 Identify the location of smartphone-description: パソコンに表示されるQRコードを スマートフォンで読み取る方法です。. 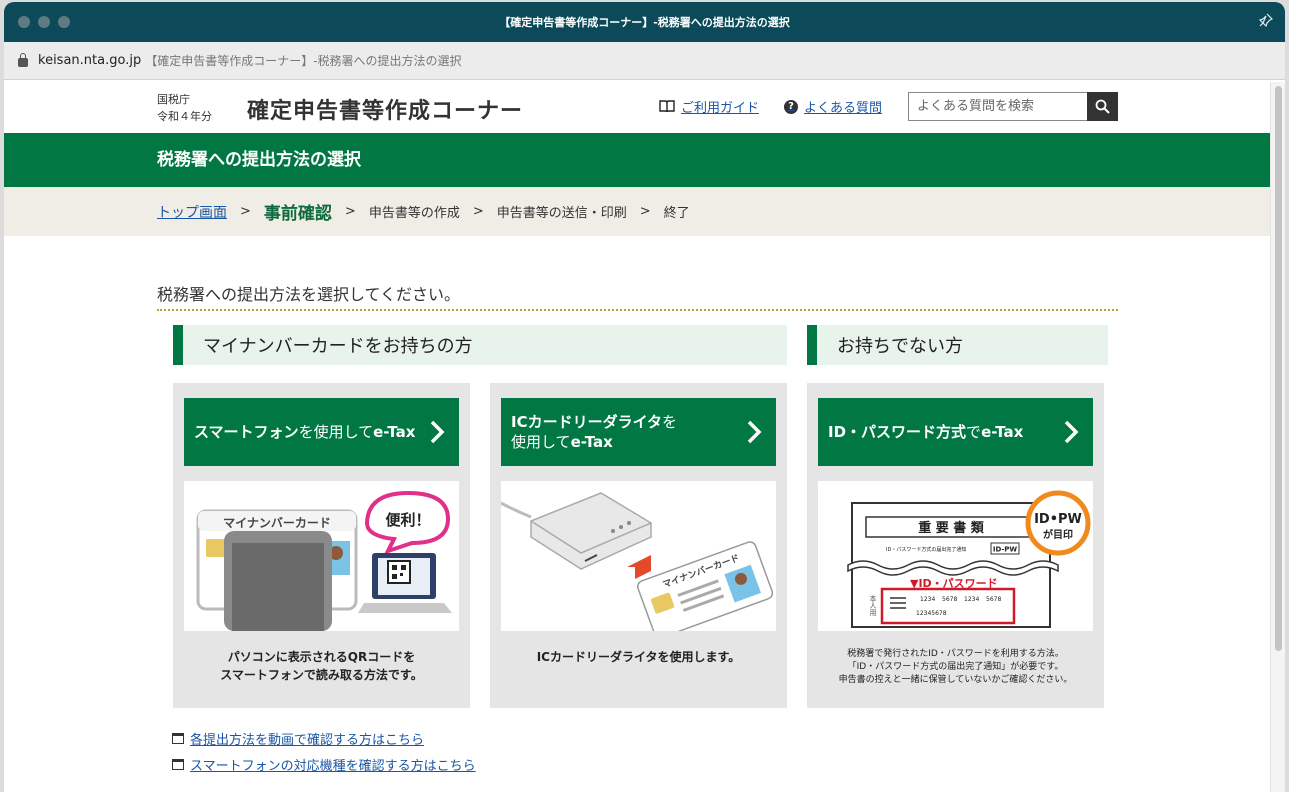
(321, 666).